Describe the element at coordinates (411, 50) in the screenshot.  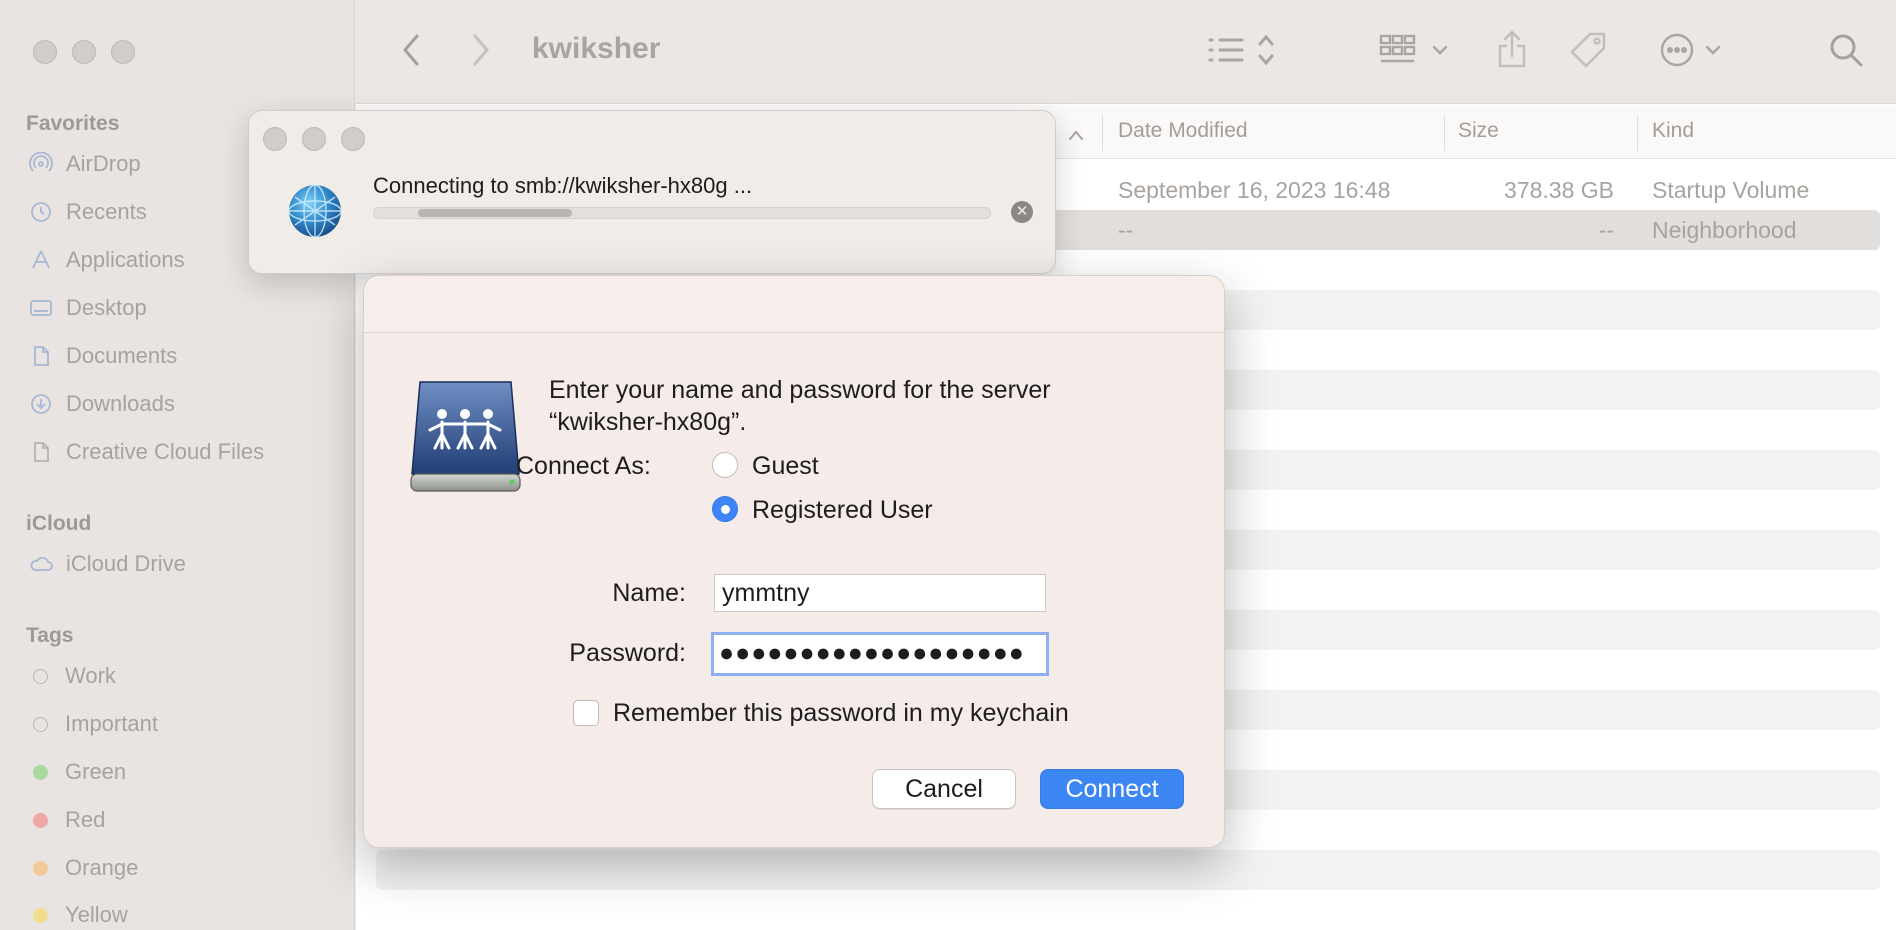
I see `back-button` at that location.